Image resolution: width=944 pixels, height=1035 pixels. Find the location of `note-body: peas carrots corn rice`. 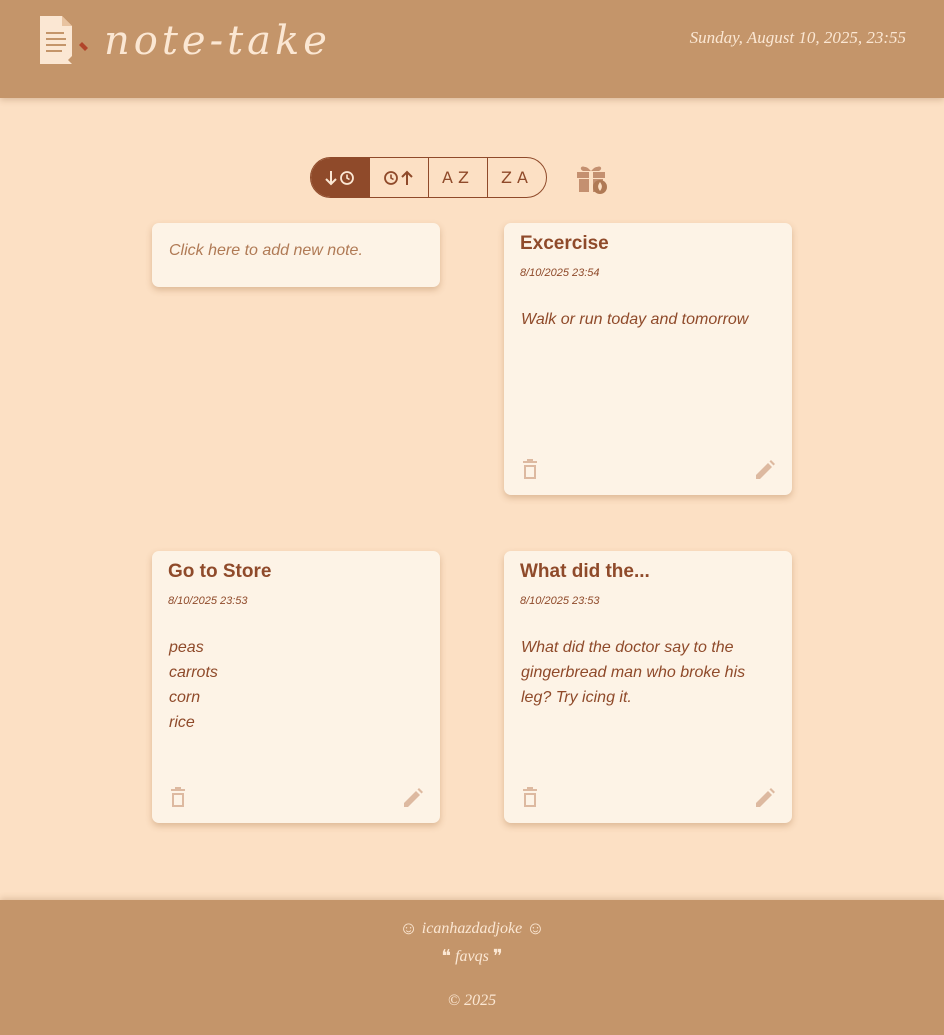

note-body: peas carrots corn rice is located at coordinates (297, 685).